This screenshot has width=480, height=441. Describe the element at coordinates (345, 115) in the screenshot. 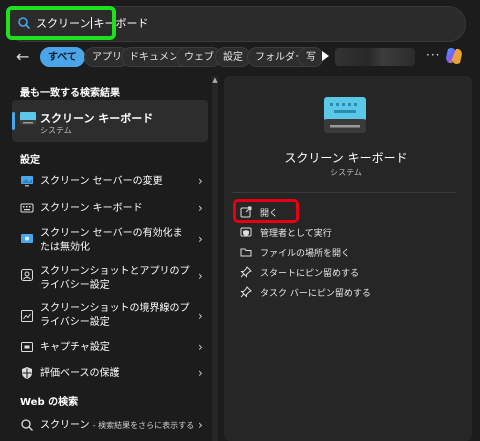

I see `onscreen-keyboard-large-icon` at that location.